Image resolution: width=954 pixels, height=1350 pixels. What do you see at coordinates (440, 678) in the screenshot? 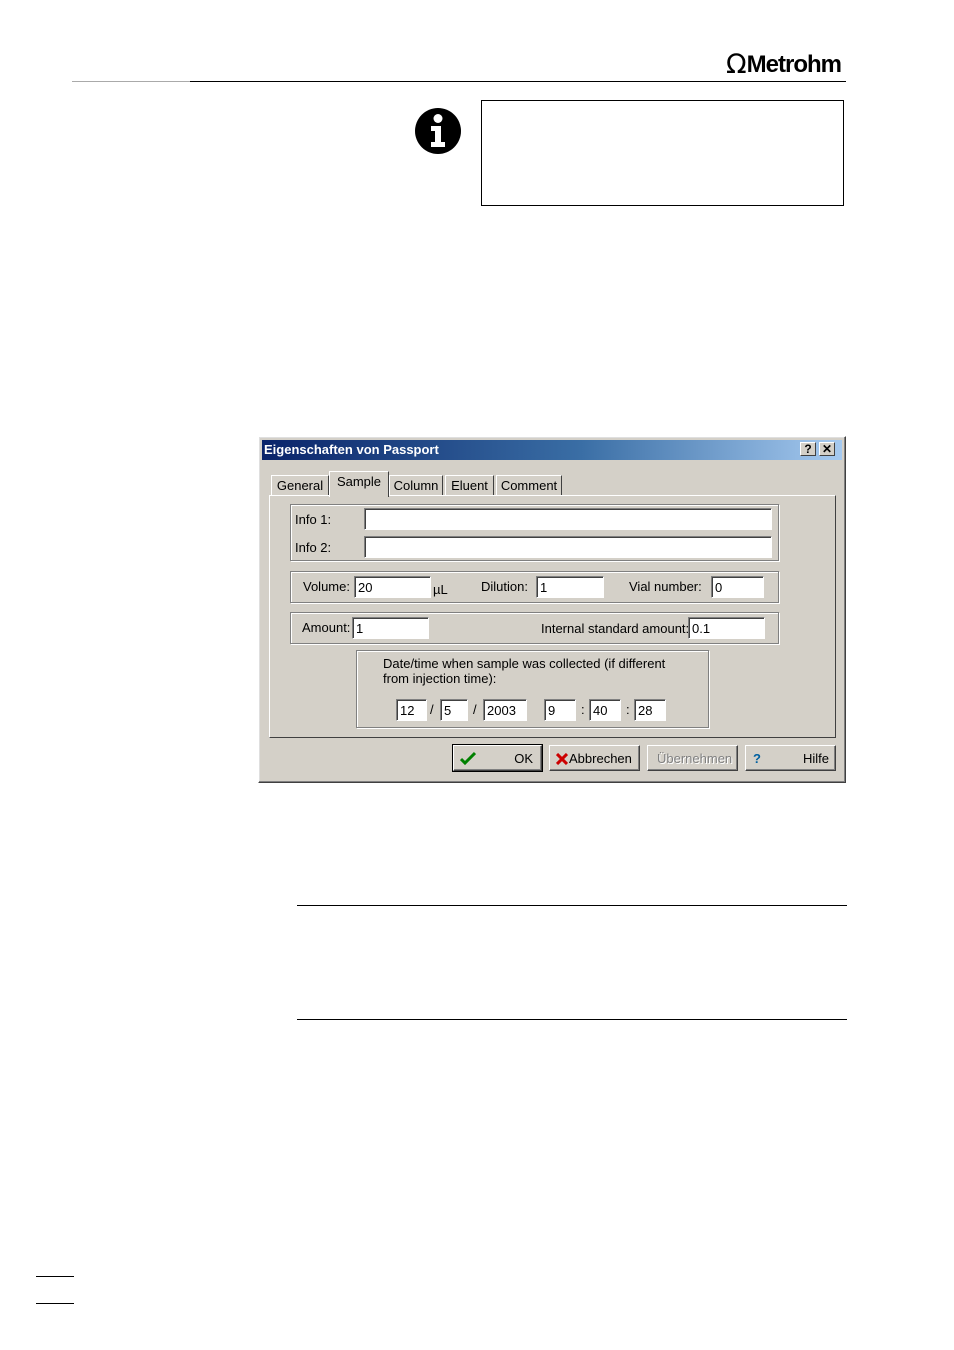
I see `datetime-caption-line2: from injection time):` at bounding box center [440, 678].